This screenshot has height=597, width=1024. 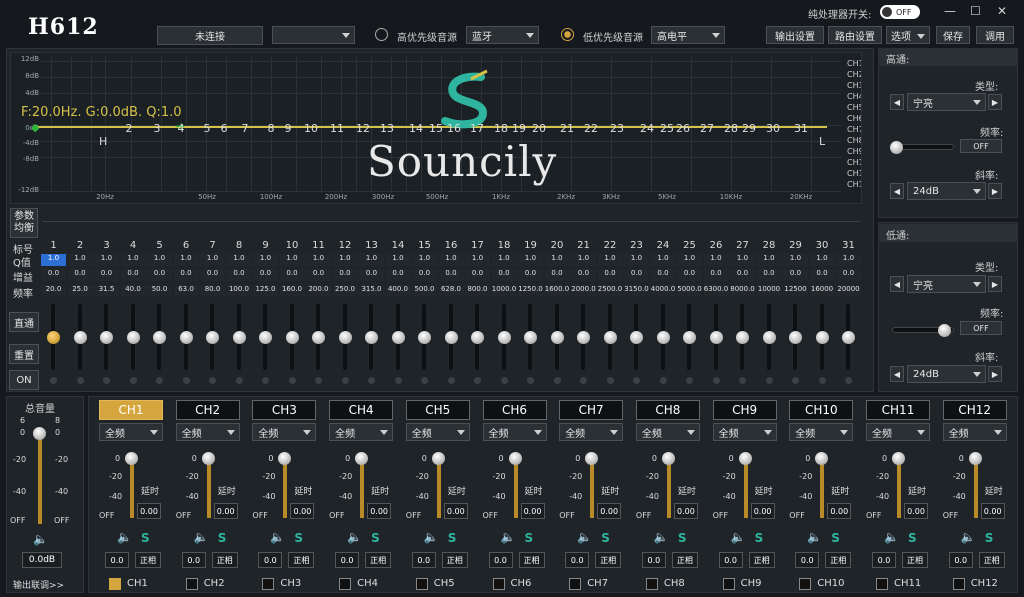 I want to click on channel-button: CH8, so click(x=667, y=410).